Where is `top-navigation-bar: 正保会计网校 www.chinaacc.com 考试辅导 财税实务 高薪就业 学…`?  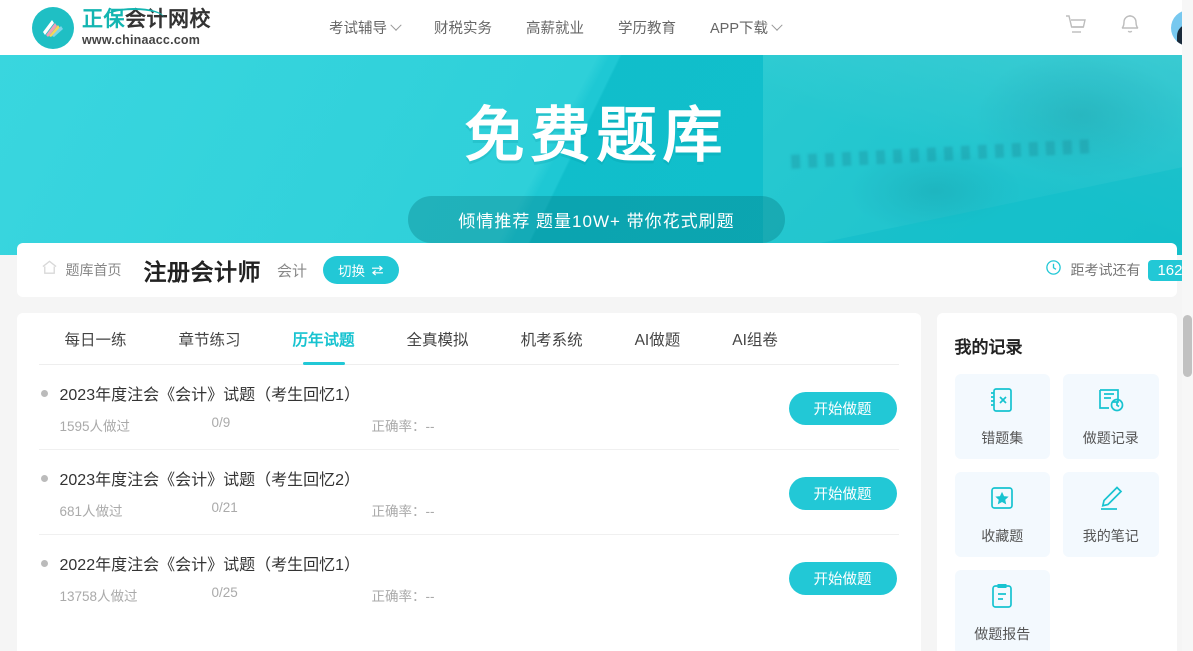 top-navigation-bar: 正保会计网校 www.chinaacc.com 考试辅导 财税实务 高薪就业 学… is located at coordinates (596, 27).